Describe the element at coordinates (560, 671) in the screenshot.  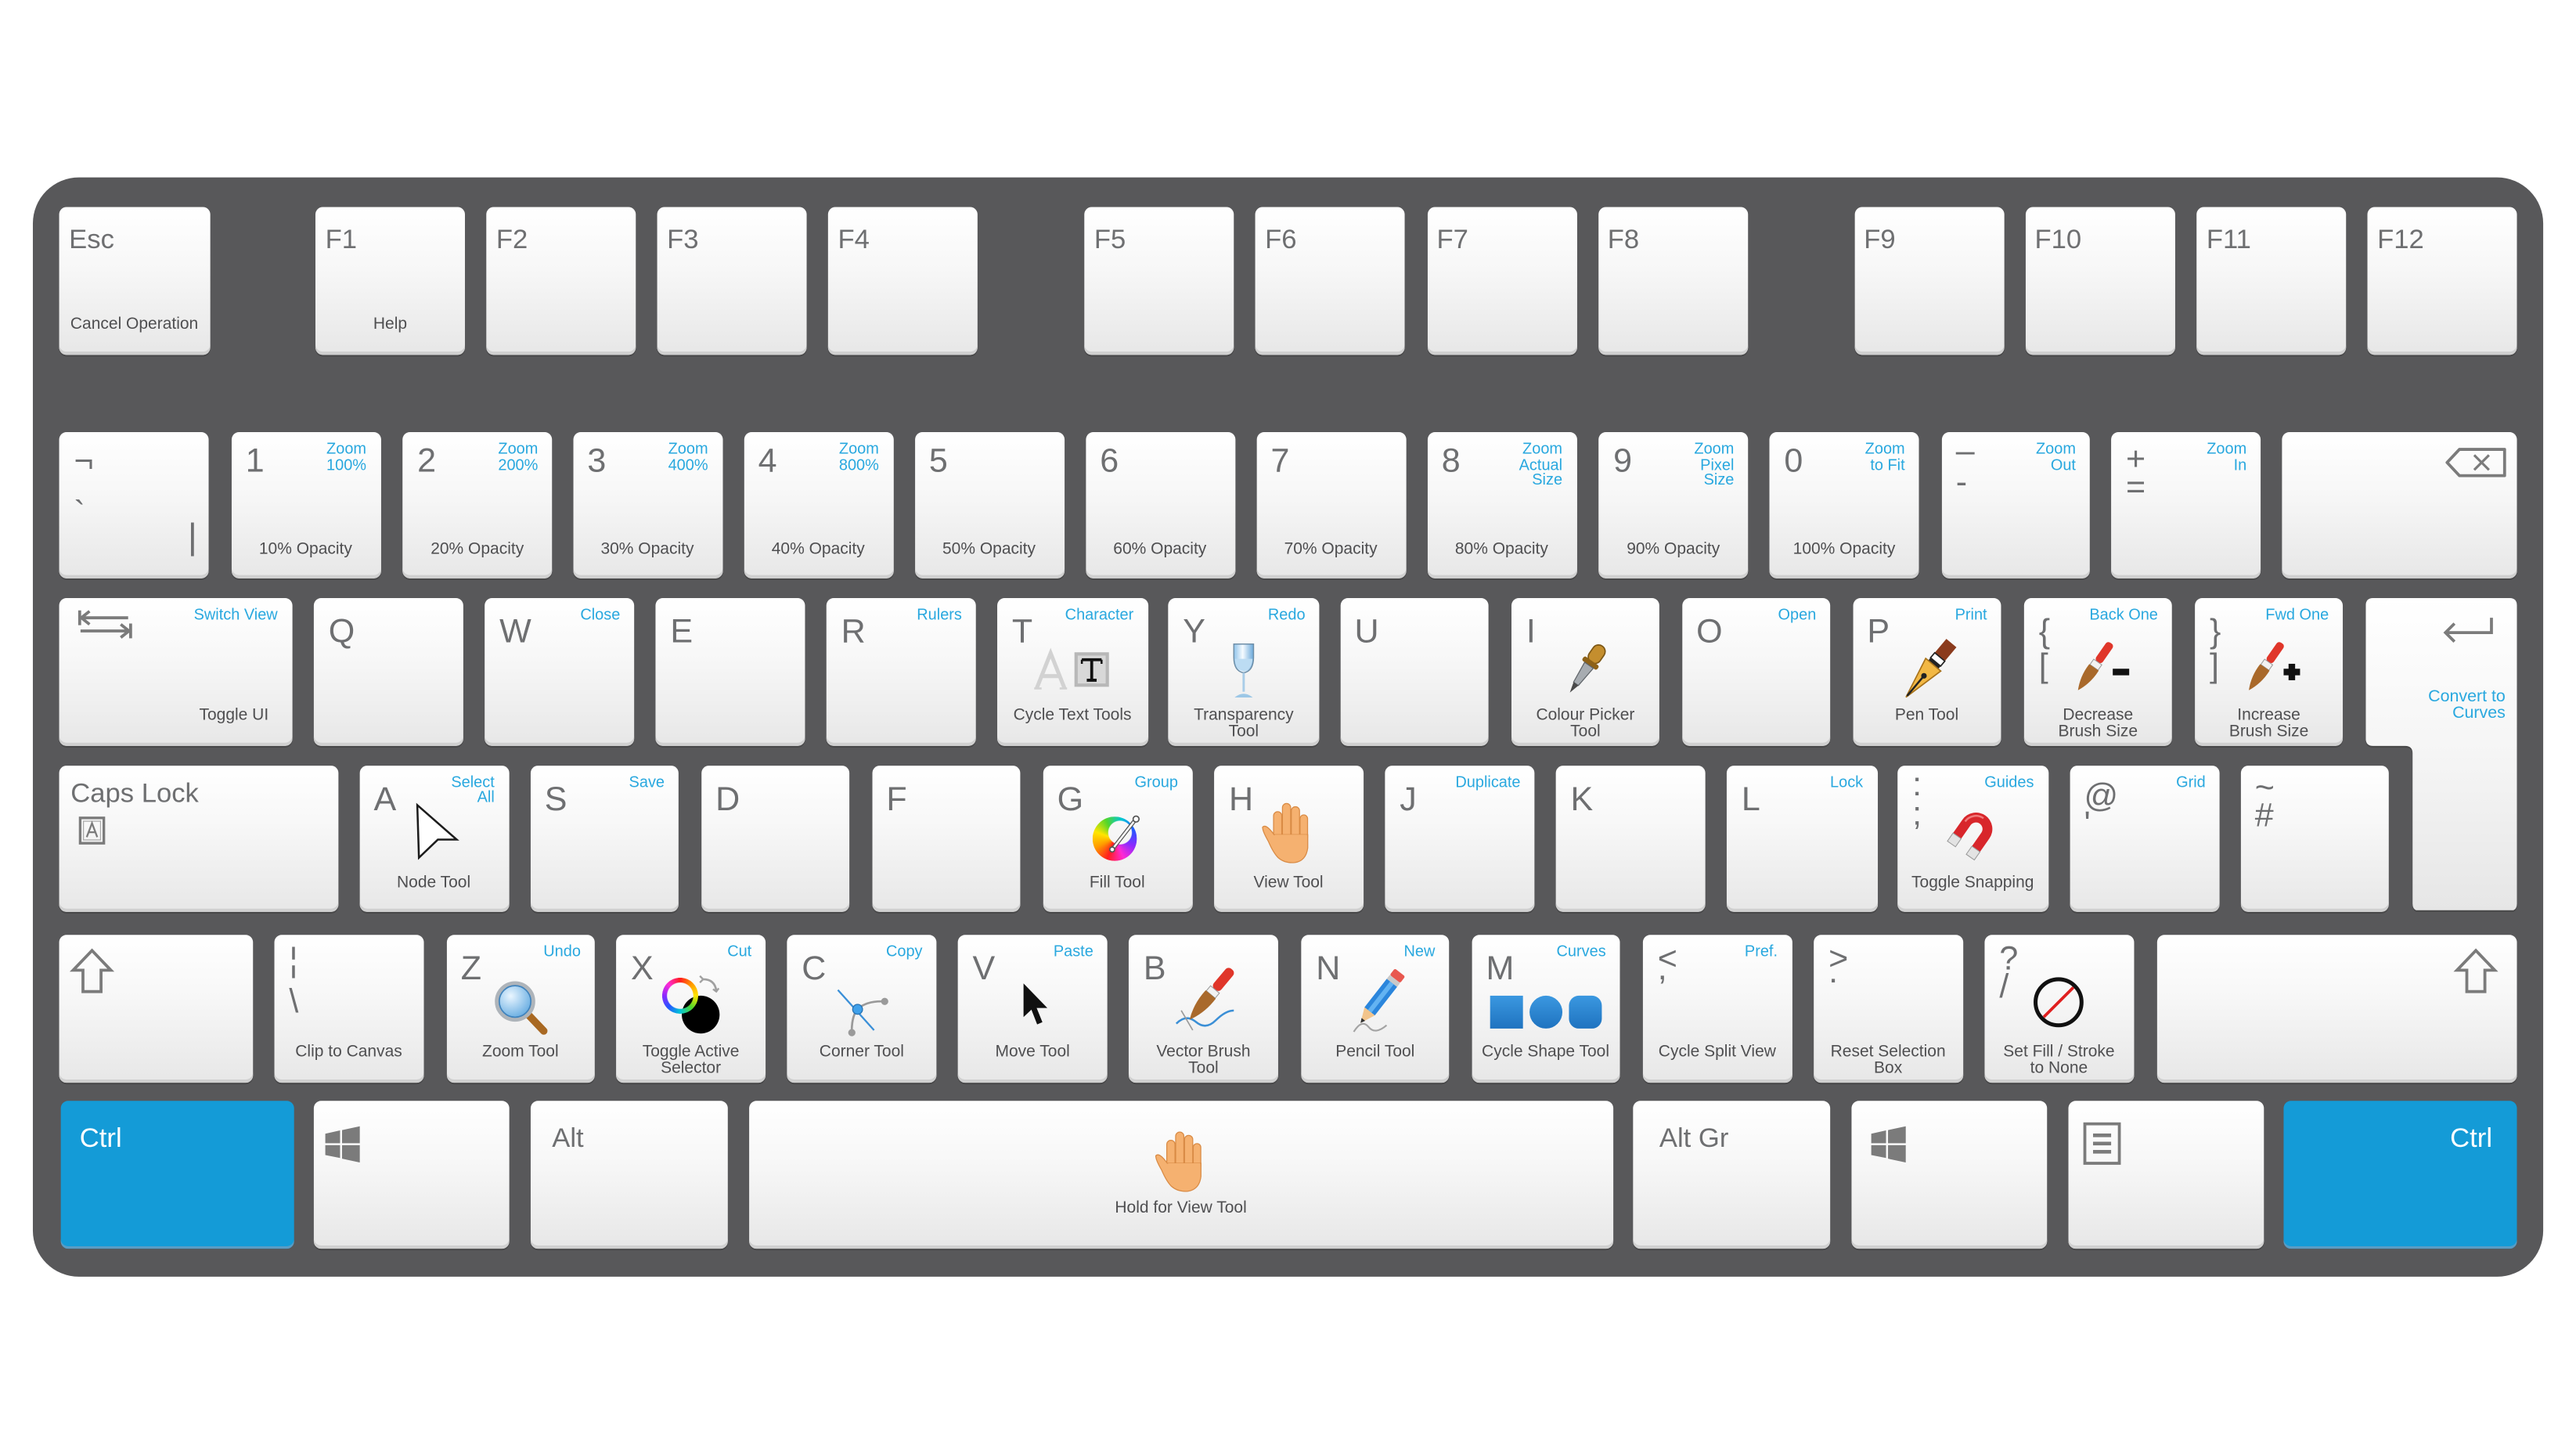
I see `key-w: W Close` at that location.